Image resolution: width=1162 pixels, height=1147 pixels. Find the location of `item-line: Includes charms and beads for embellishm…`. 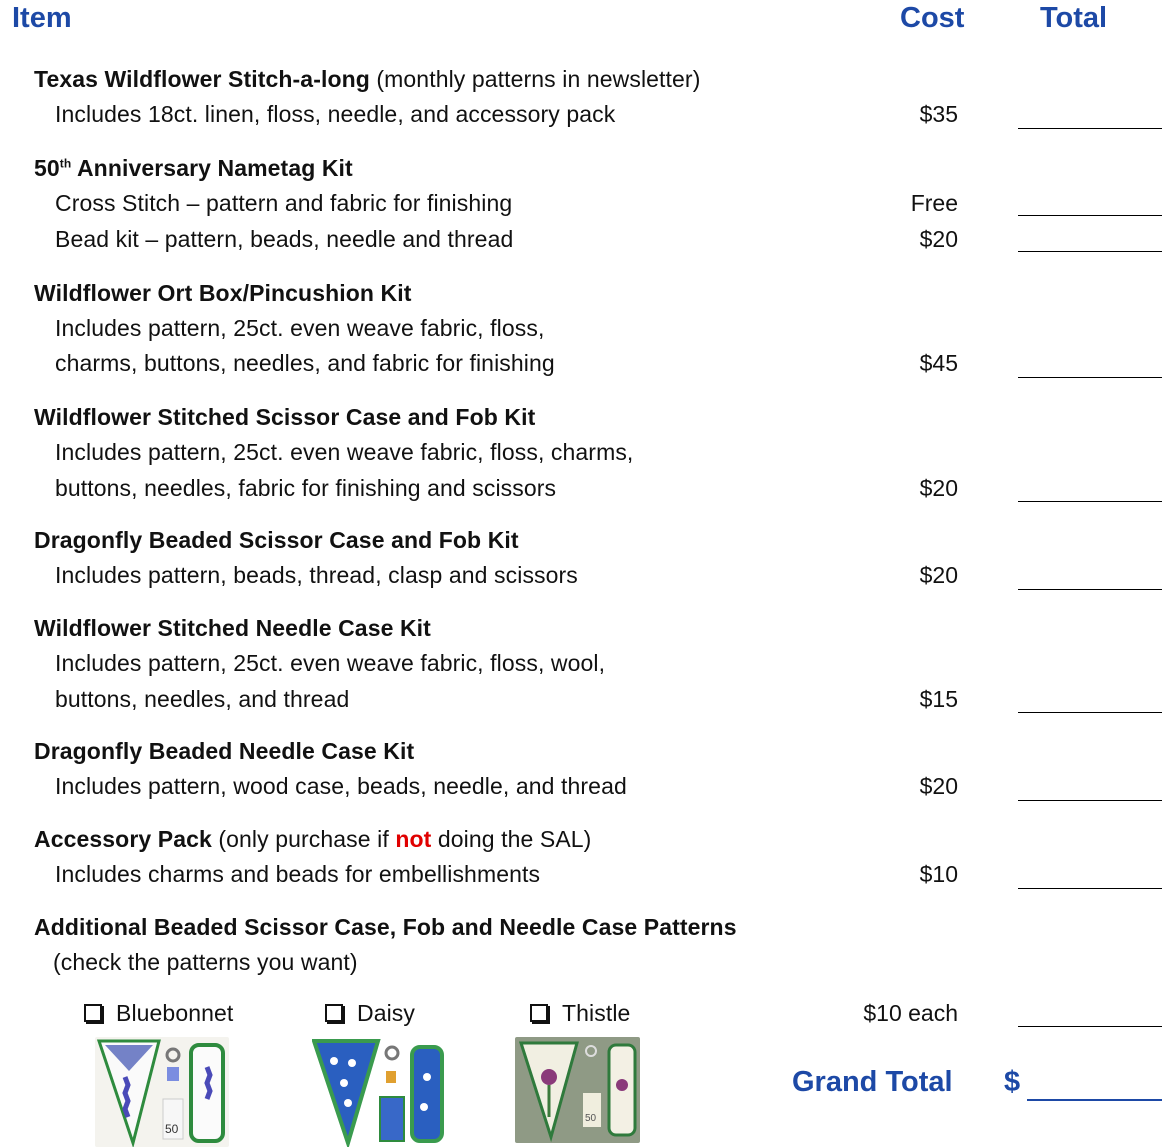

item-line: Includes charms and beads for embellishm… is located at coordinates (298, 874).